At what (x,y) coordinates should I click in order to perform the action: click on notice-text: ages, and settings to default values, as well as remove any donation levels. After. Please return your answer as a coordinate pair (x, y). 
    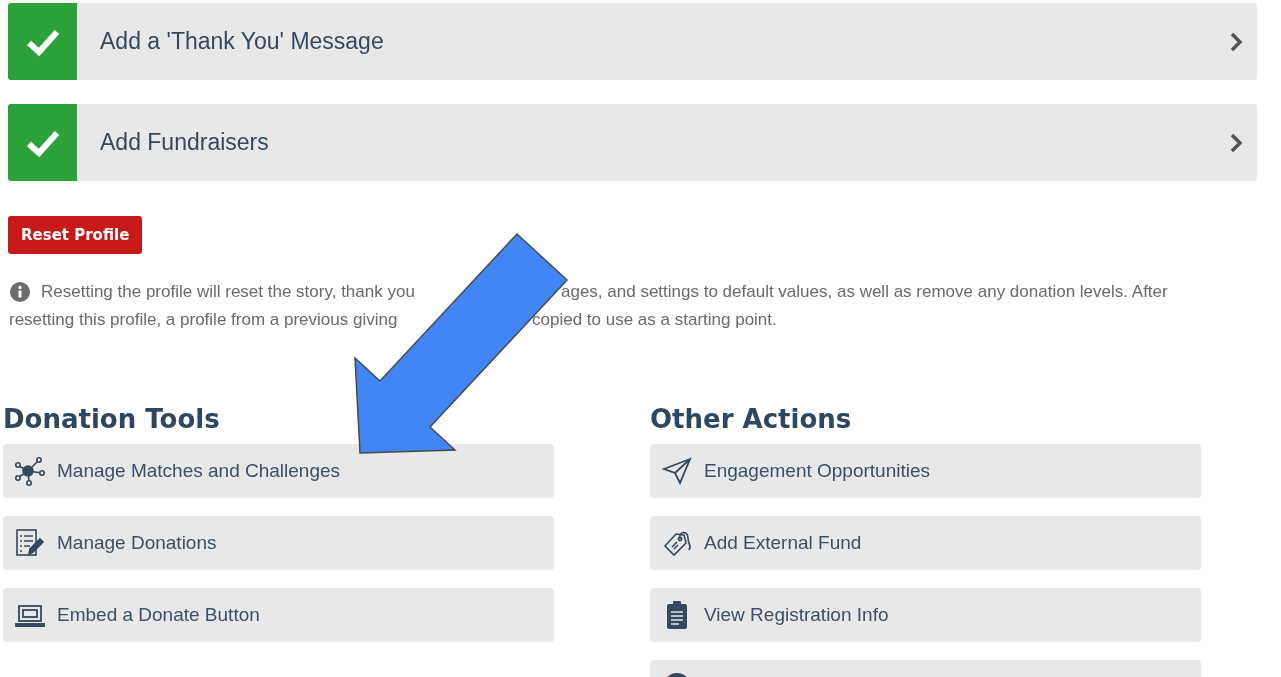
    Looking at the image, I should click on (864, 292).